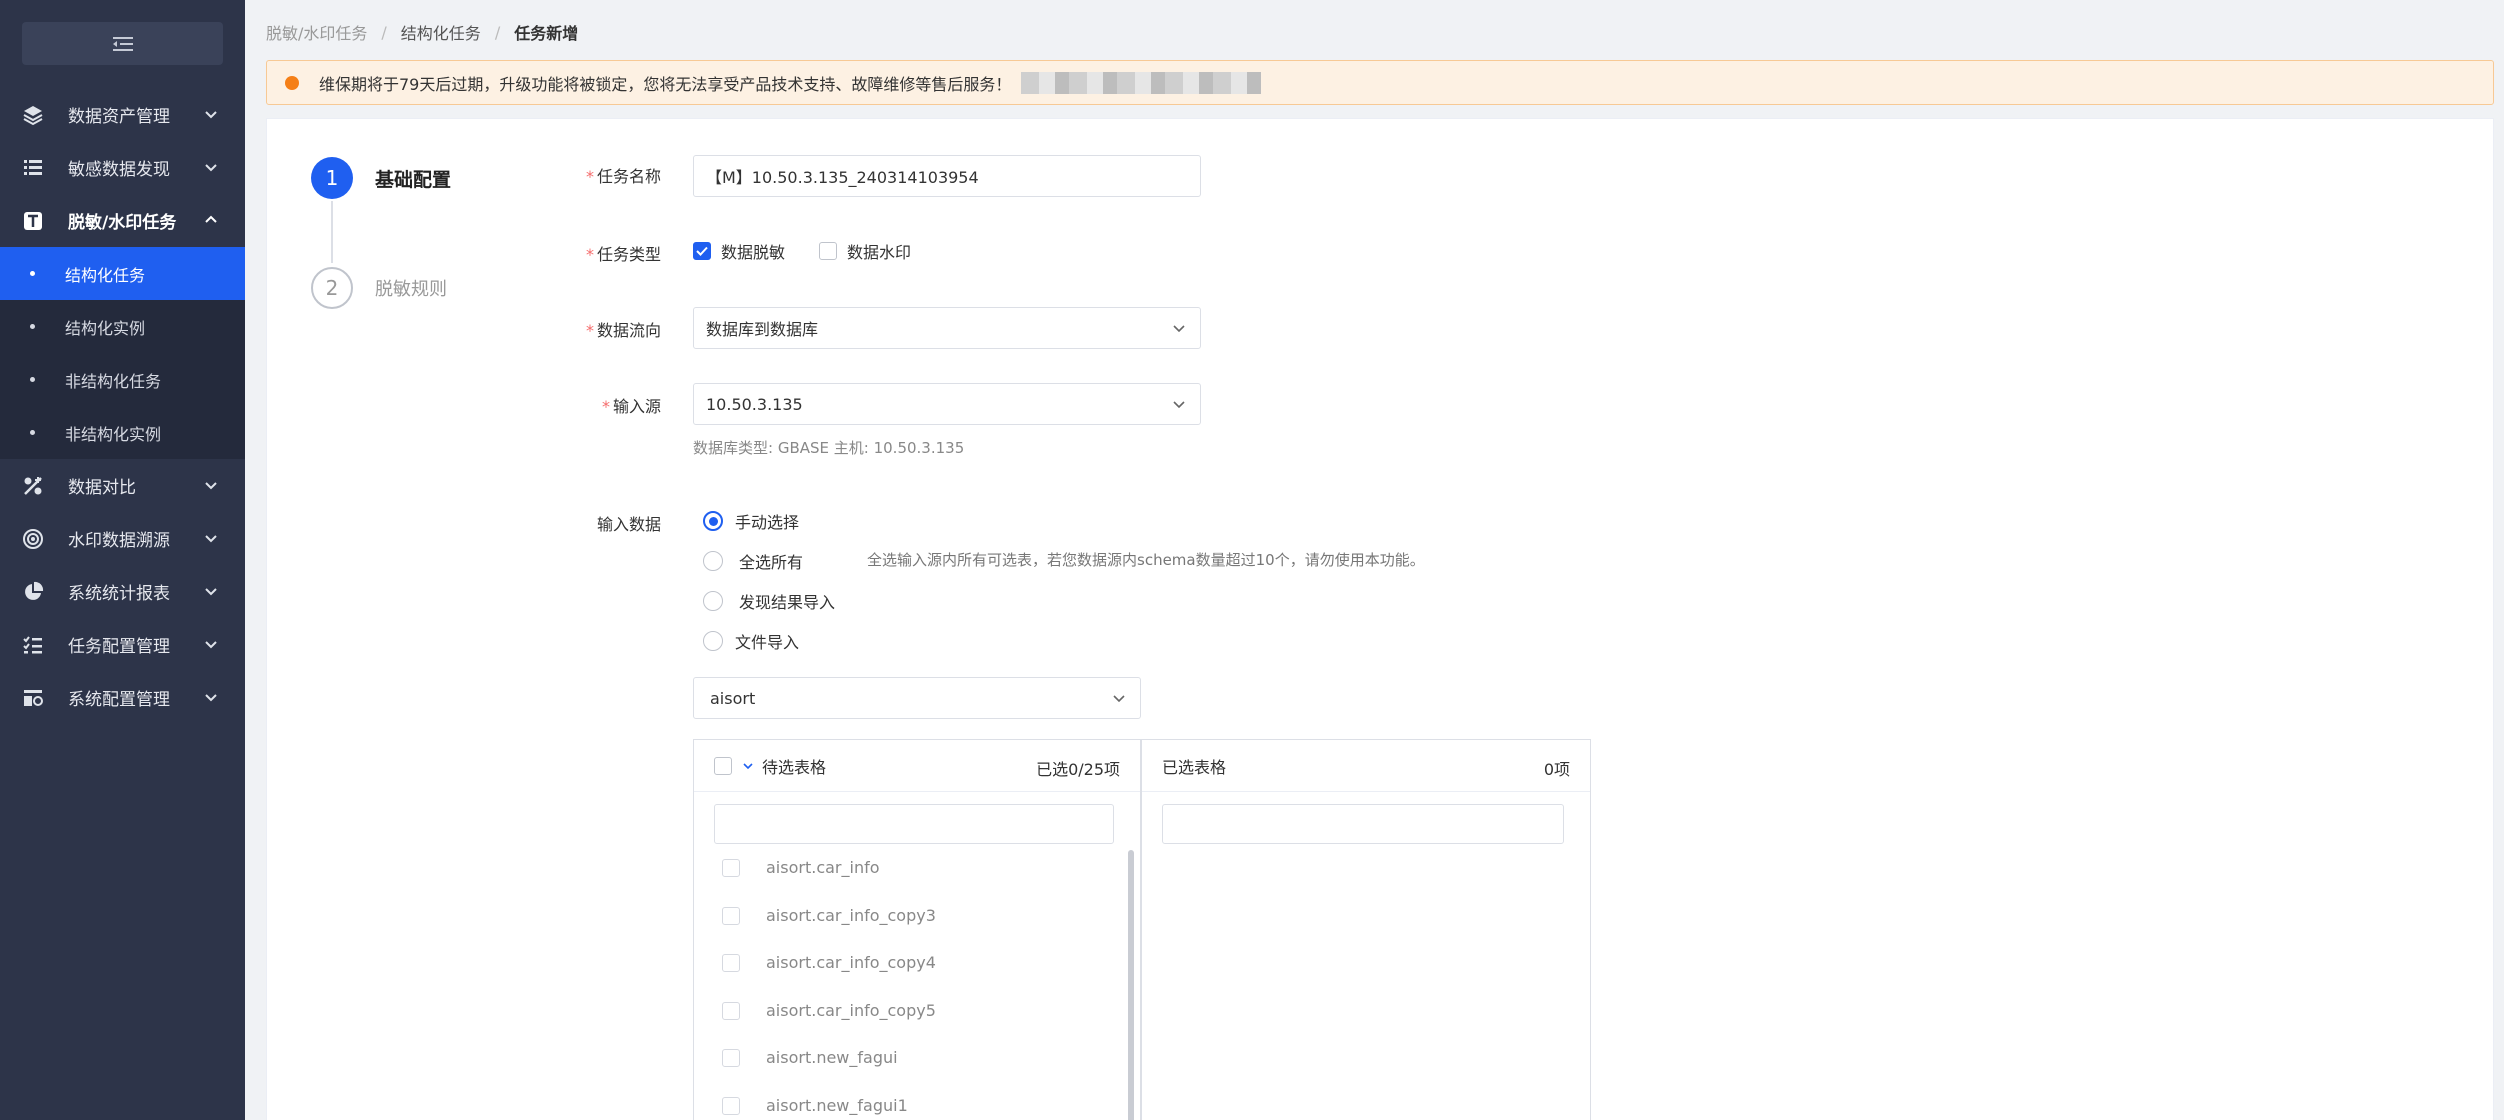  Describe the element at coordinates (33, 538) in the screenshot. I see `target-icon` at that location.